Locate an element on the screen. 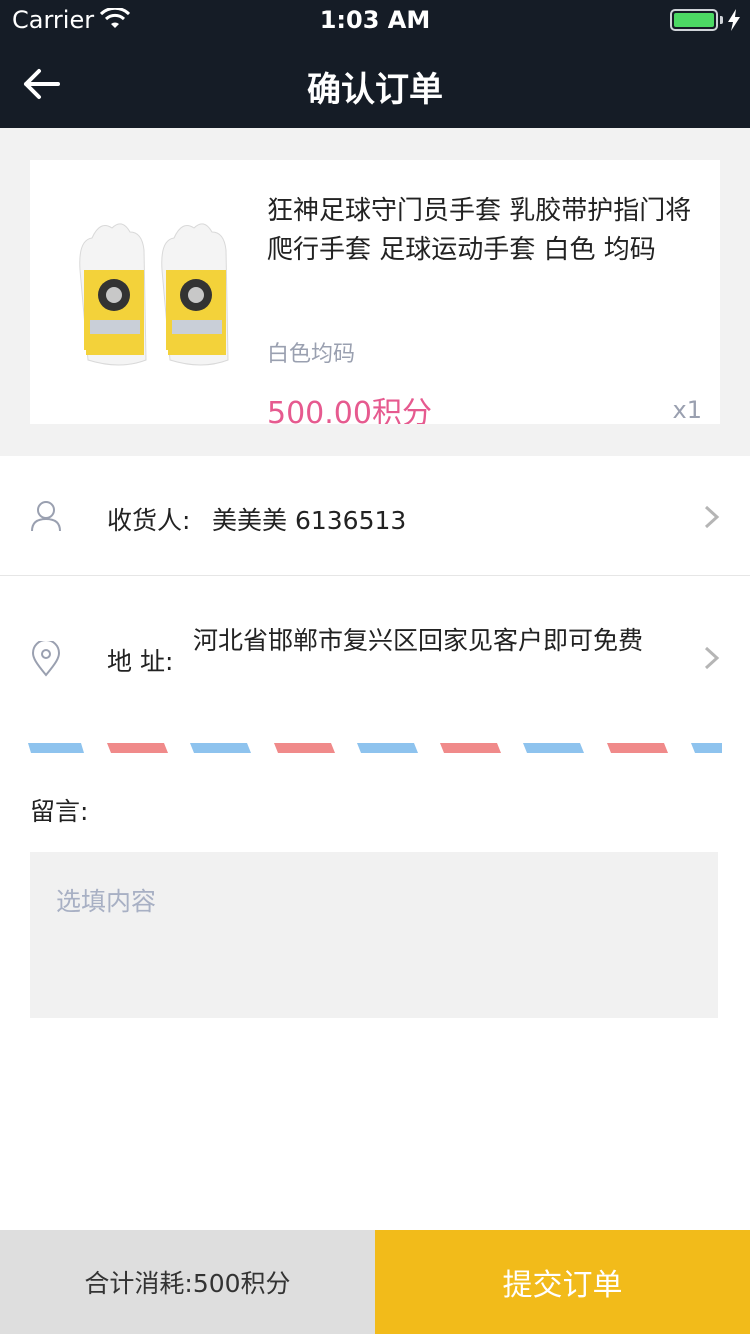  address-divider-stripe is located at coordinates (375, 745).